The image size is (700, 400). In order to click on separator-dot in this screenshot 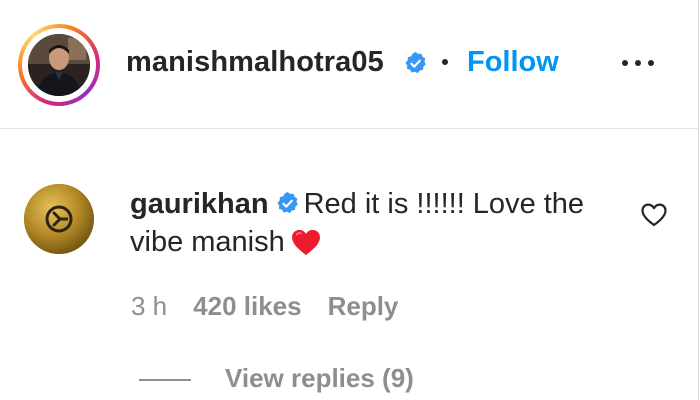, I will do `click(445, 62)`.